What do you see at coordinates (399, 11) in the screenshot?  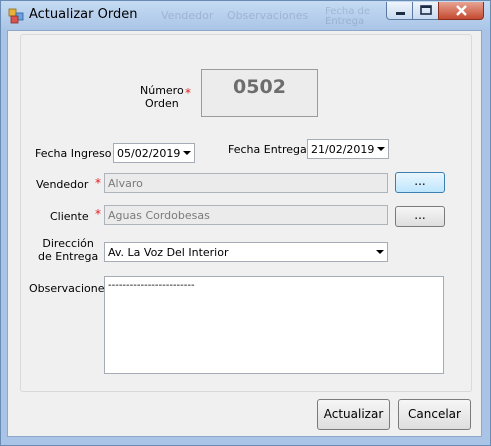 I see `minimize-button` at bounding box center [399, 11].